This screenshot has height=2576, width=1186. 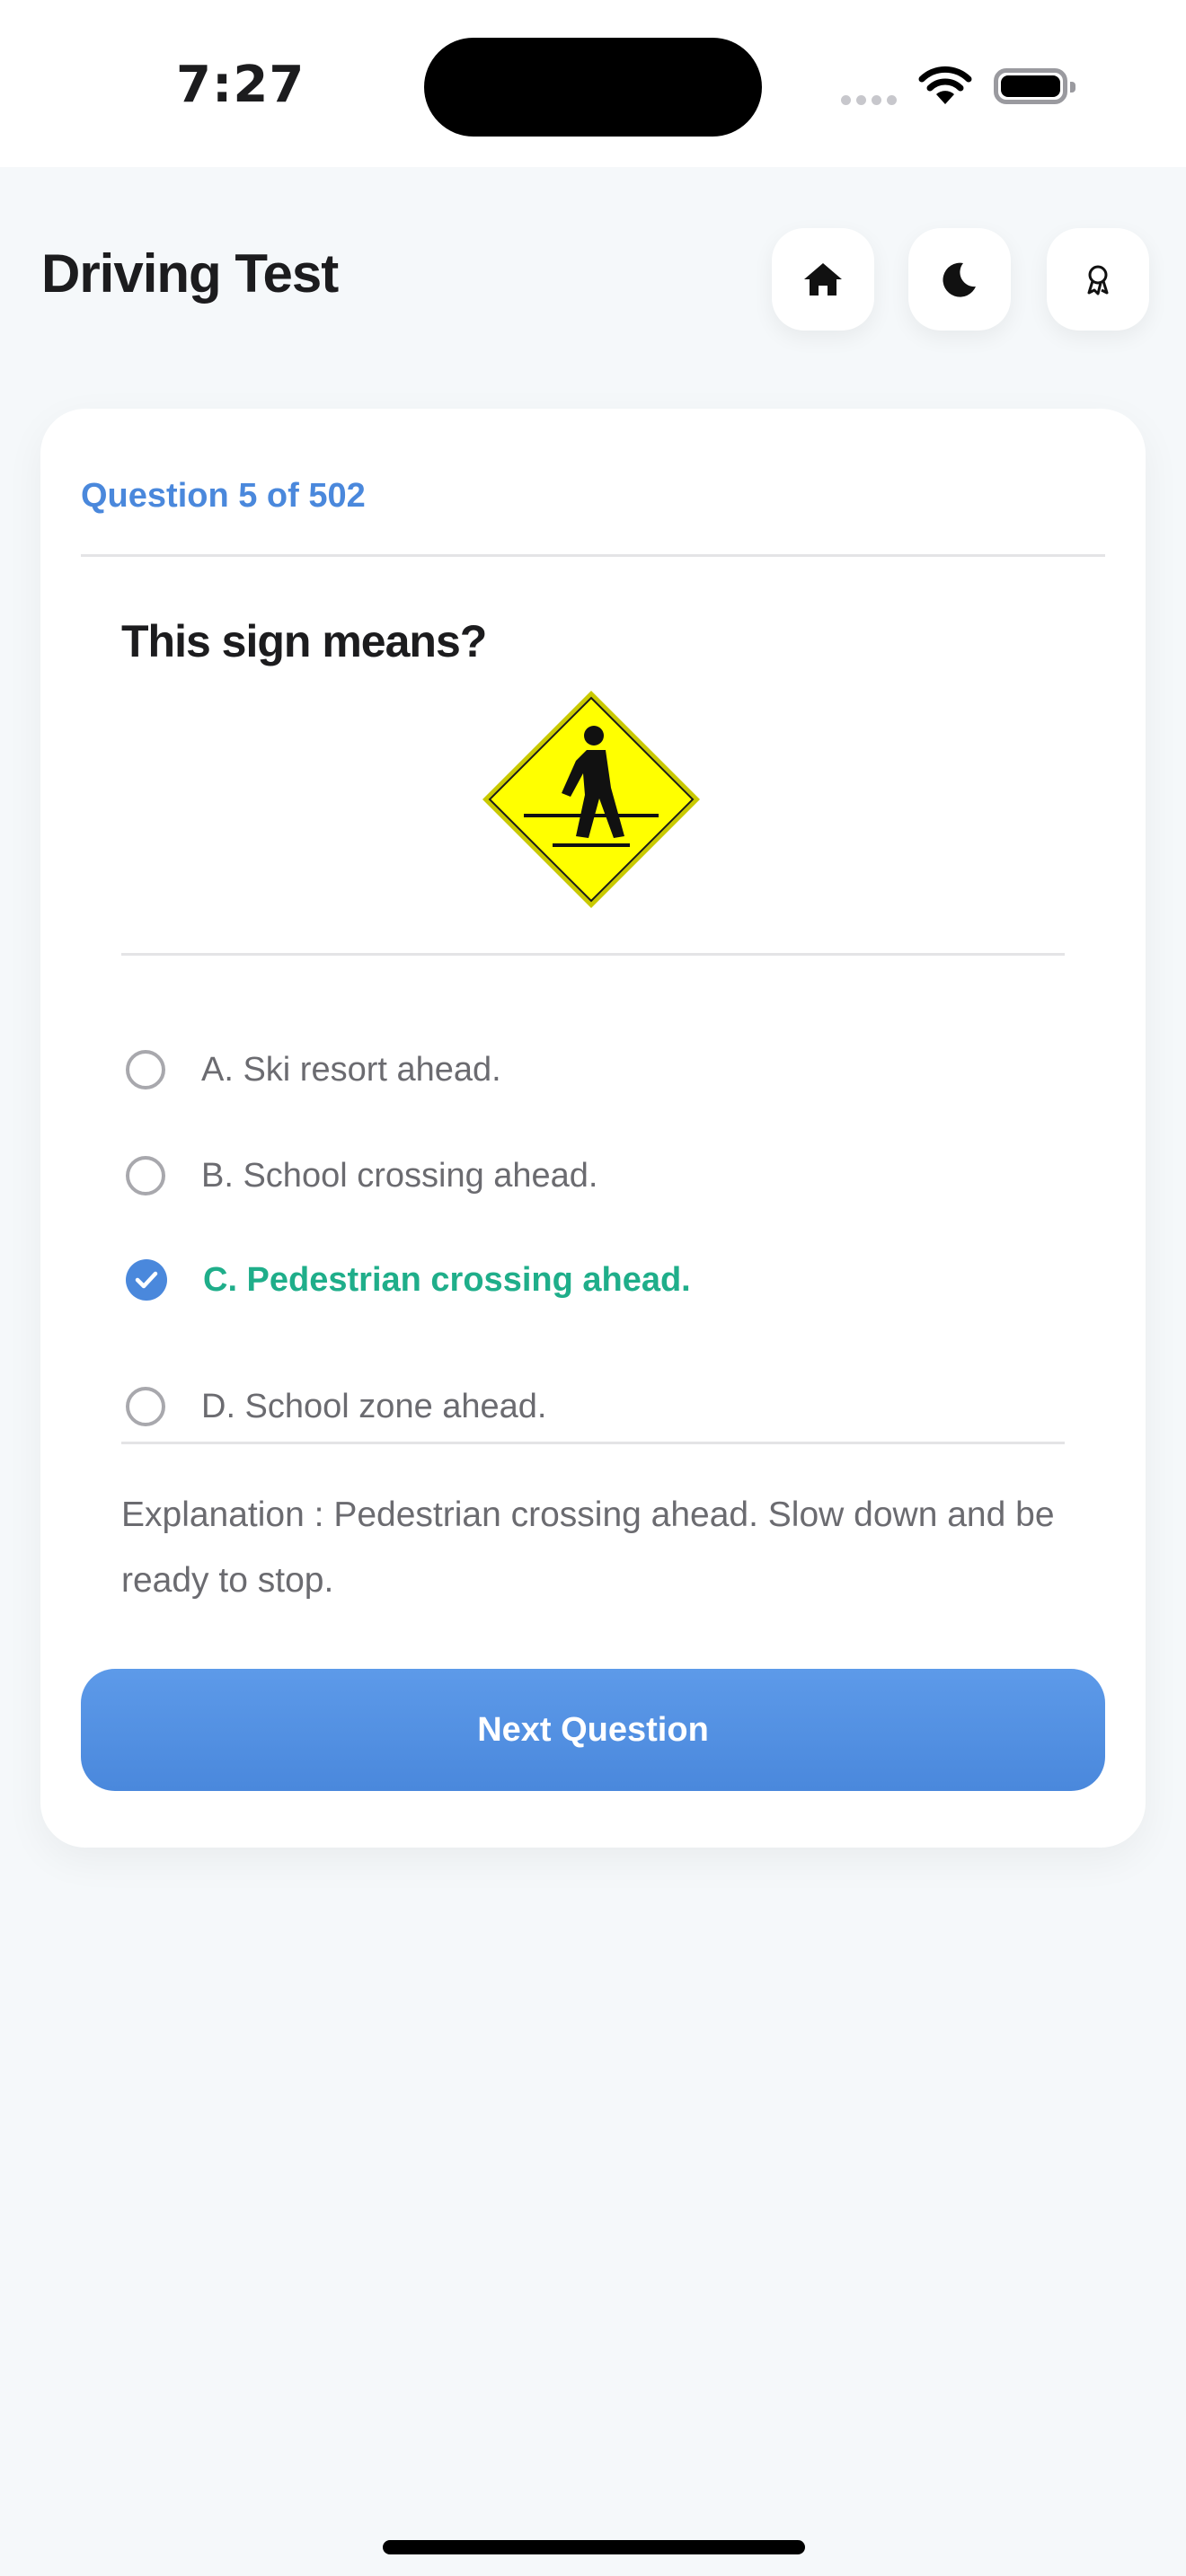 I want to click on moon-icon, so click(x=959, y=279).